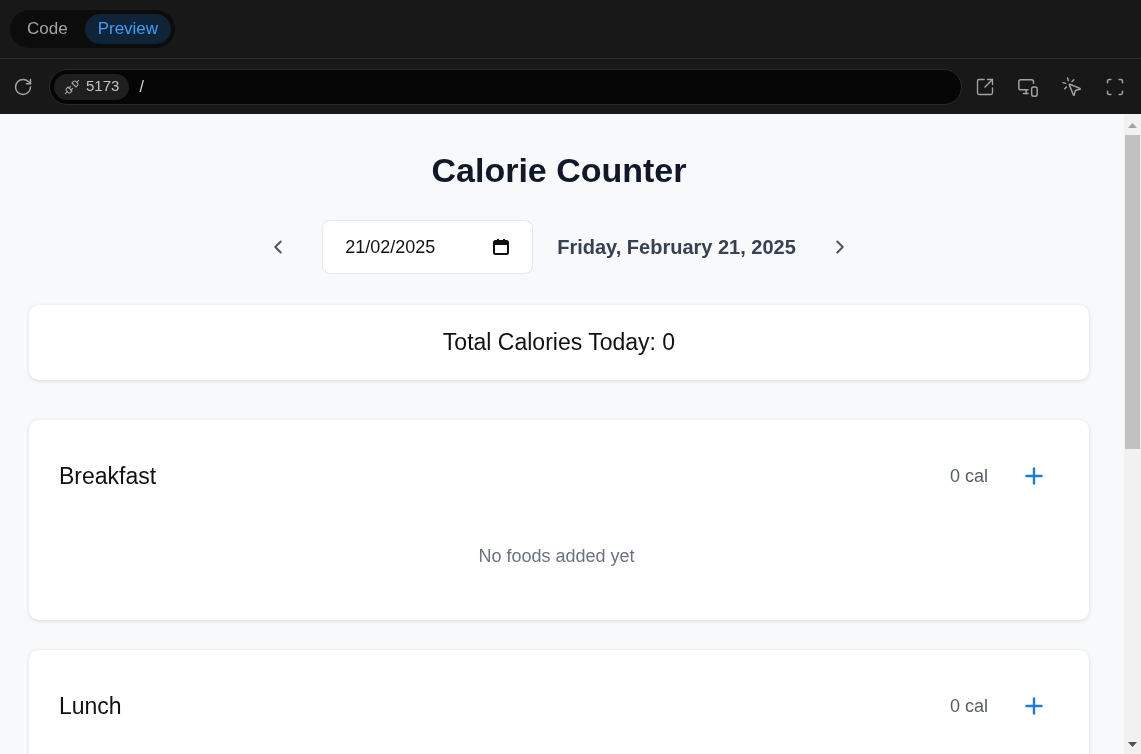 Image resolution: width=1141 pixels, height=754 pixels. I want to click on scrollbar, so click(1132, 434).